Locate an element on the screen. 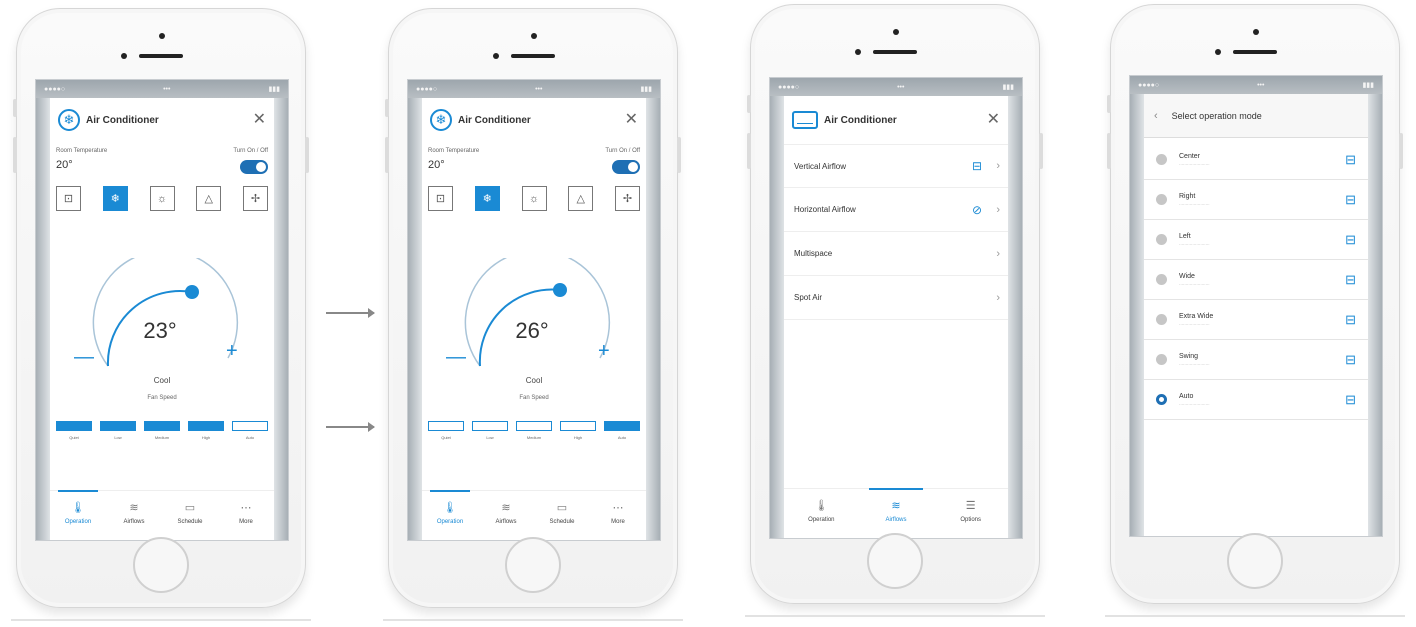  mode-option-swing: Swing ······················· ⊟ is located at coordinates (1256, 360).